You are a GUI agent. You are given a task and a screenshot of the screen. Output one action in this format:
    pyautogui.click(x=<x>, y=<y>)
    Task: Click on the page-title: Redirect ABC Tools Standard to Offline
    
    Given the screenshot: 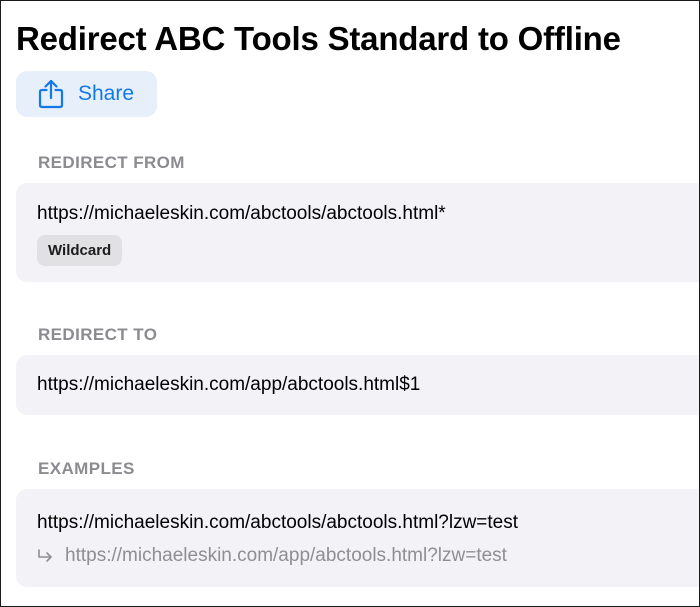 What is the action you would take?
    pyautogui.click(x=318, y=38)
    